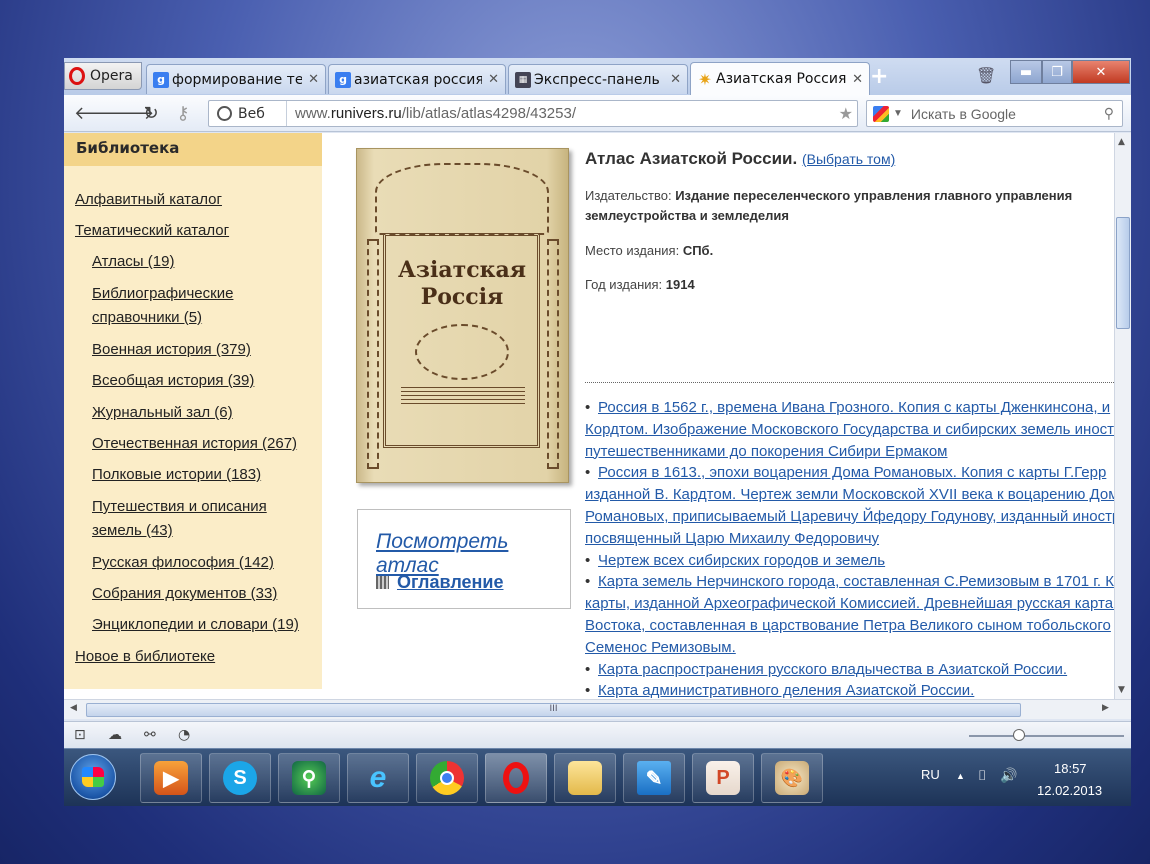  Describe the element at coordinates (378, 778) in the screenshot. I see `taskbar-internet-explorer: e` at that location.